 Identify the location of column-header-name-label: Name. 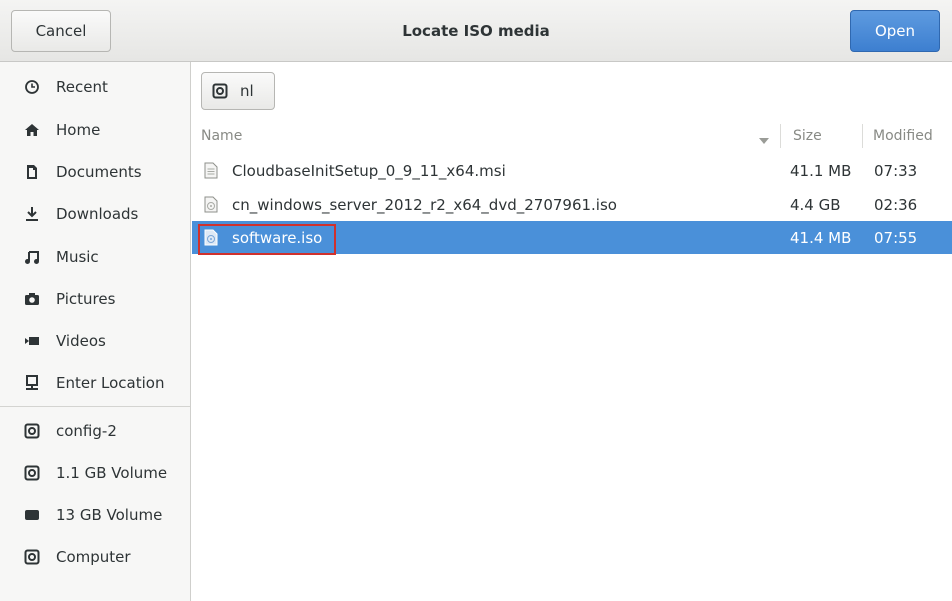
(222, 136).